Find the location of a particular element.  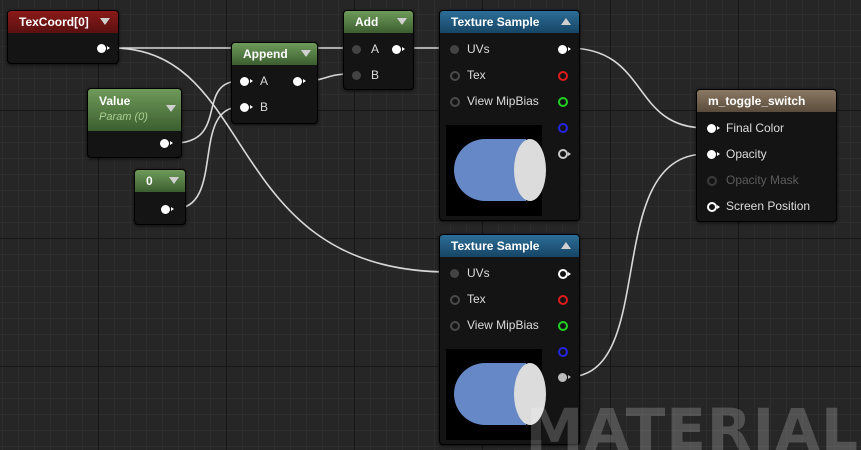

texture-sample-1-tex-pin is located at coordinates (455, 76).